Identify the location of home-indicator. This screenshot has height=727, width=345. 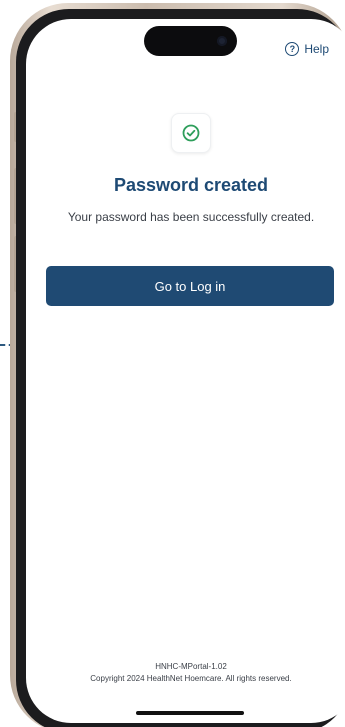
(190, 713).